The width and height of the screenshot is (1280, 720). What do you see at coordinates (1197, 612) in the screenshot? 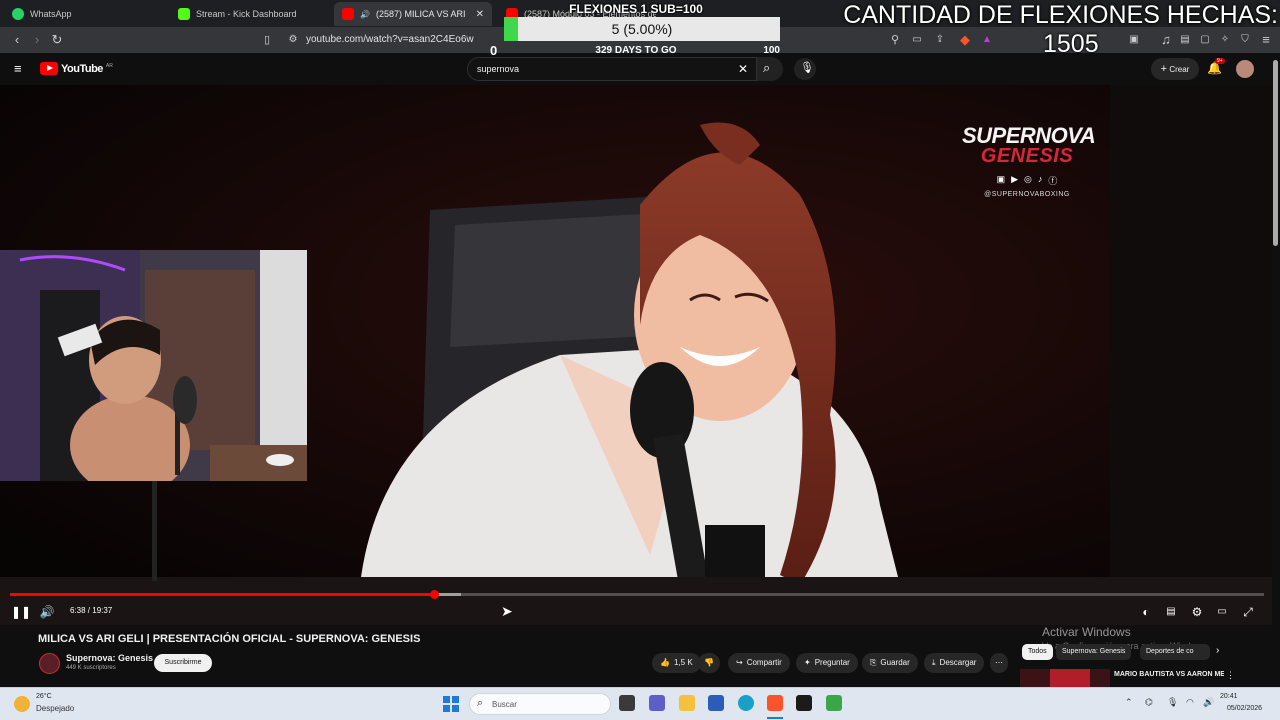
I see `settings-gear-icon: ⚙` at bounding box center [1197, 612].